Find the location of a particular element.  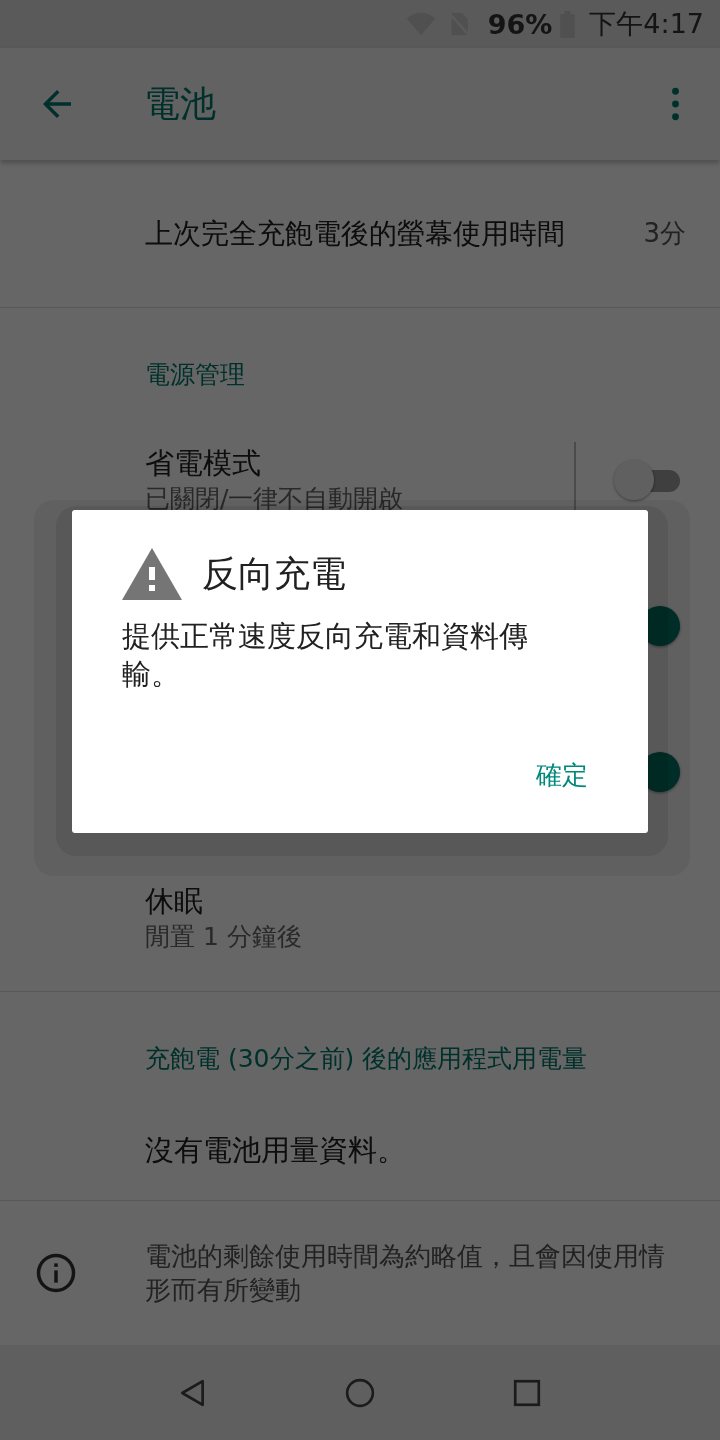

item-subtitle: 閒置 1 分鐘後 is located at coordinates (224, 937).